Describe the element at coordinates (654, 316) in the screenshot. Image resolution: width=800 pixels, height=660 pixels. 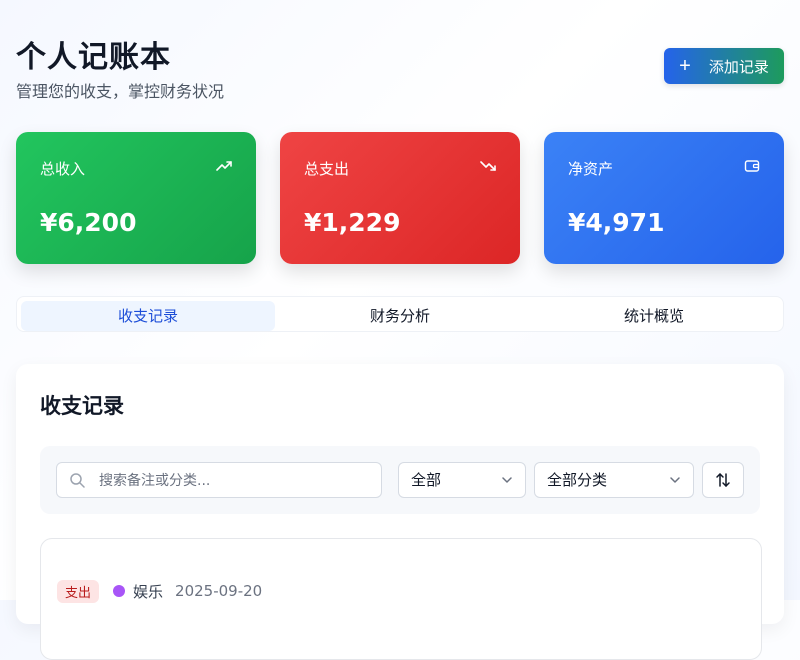
I see `tab-overview: 统计概览` at that location.